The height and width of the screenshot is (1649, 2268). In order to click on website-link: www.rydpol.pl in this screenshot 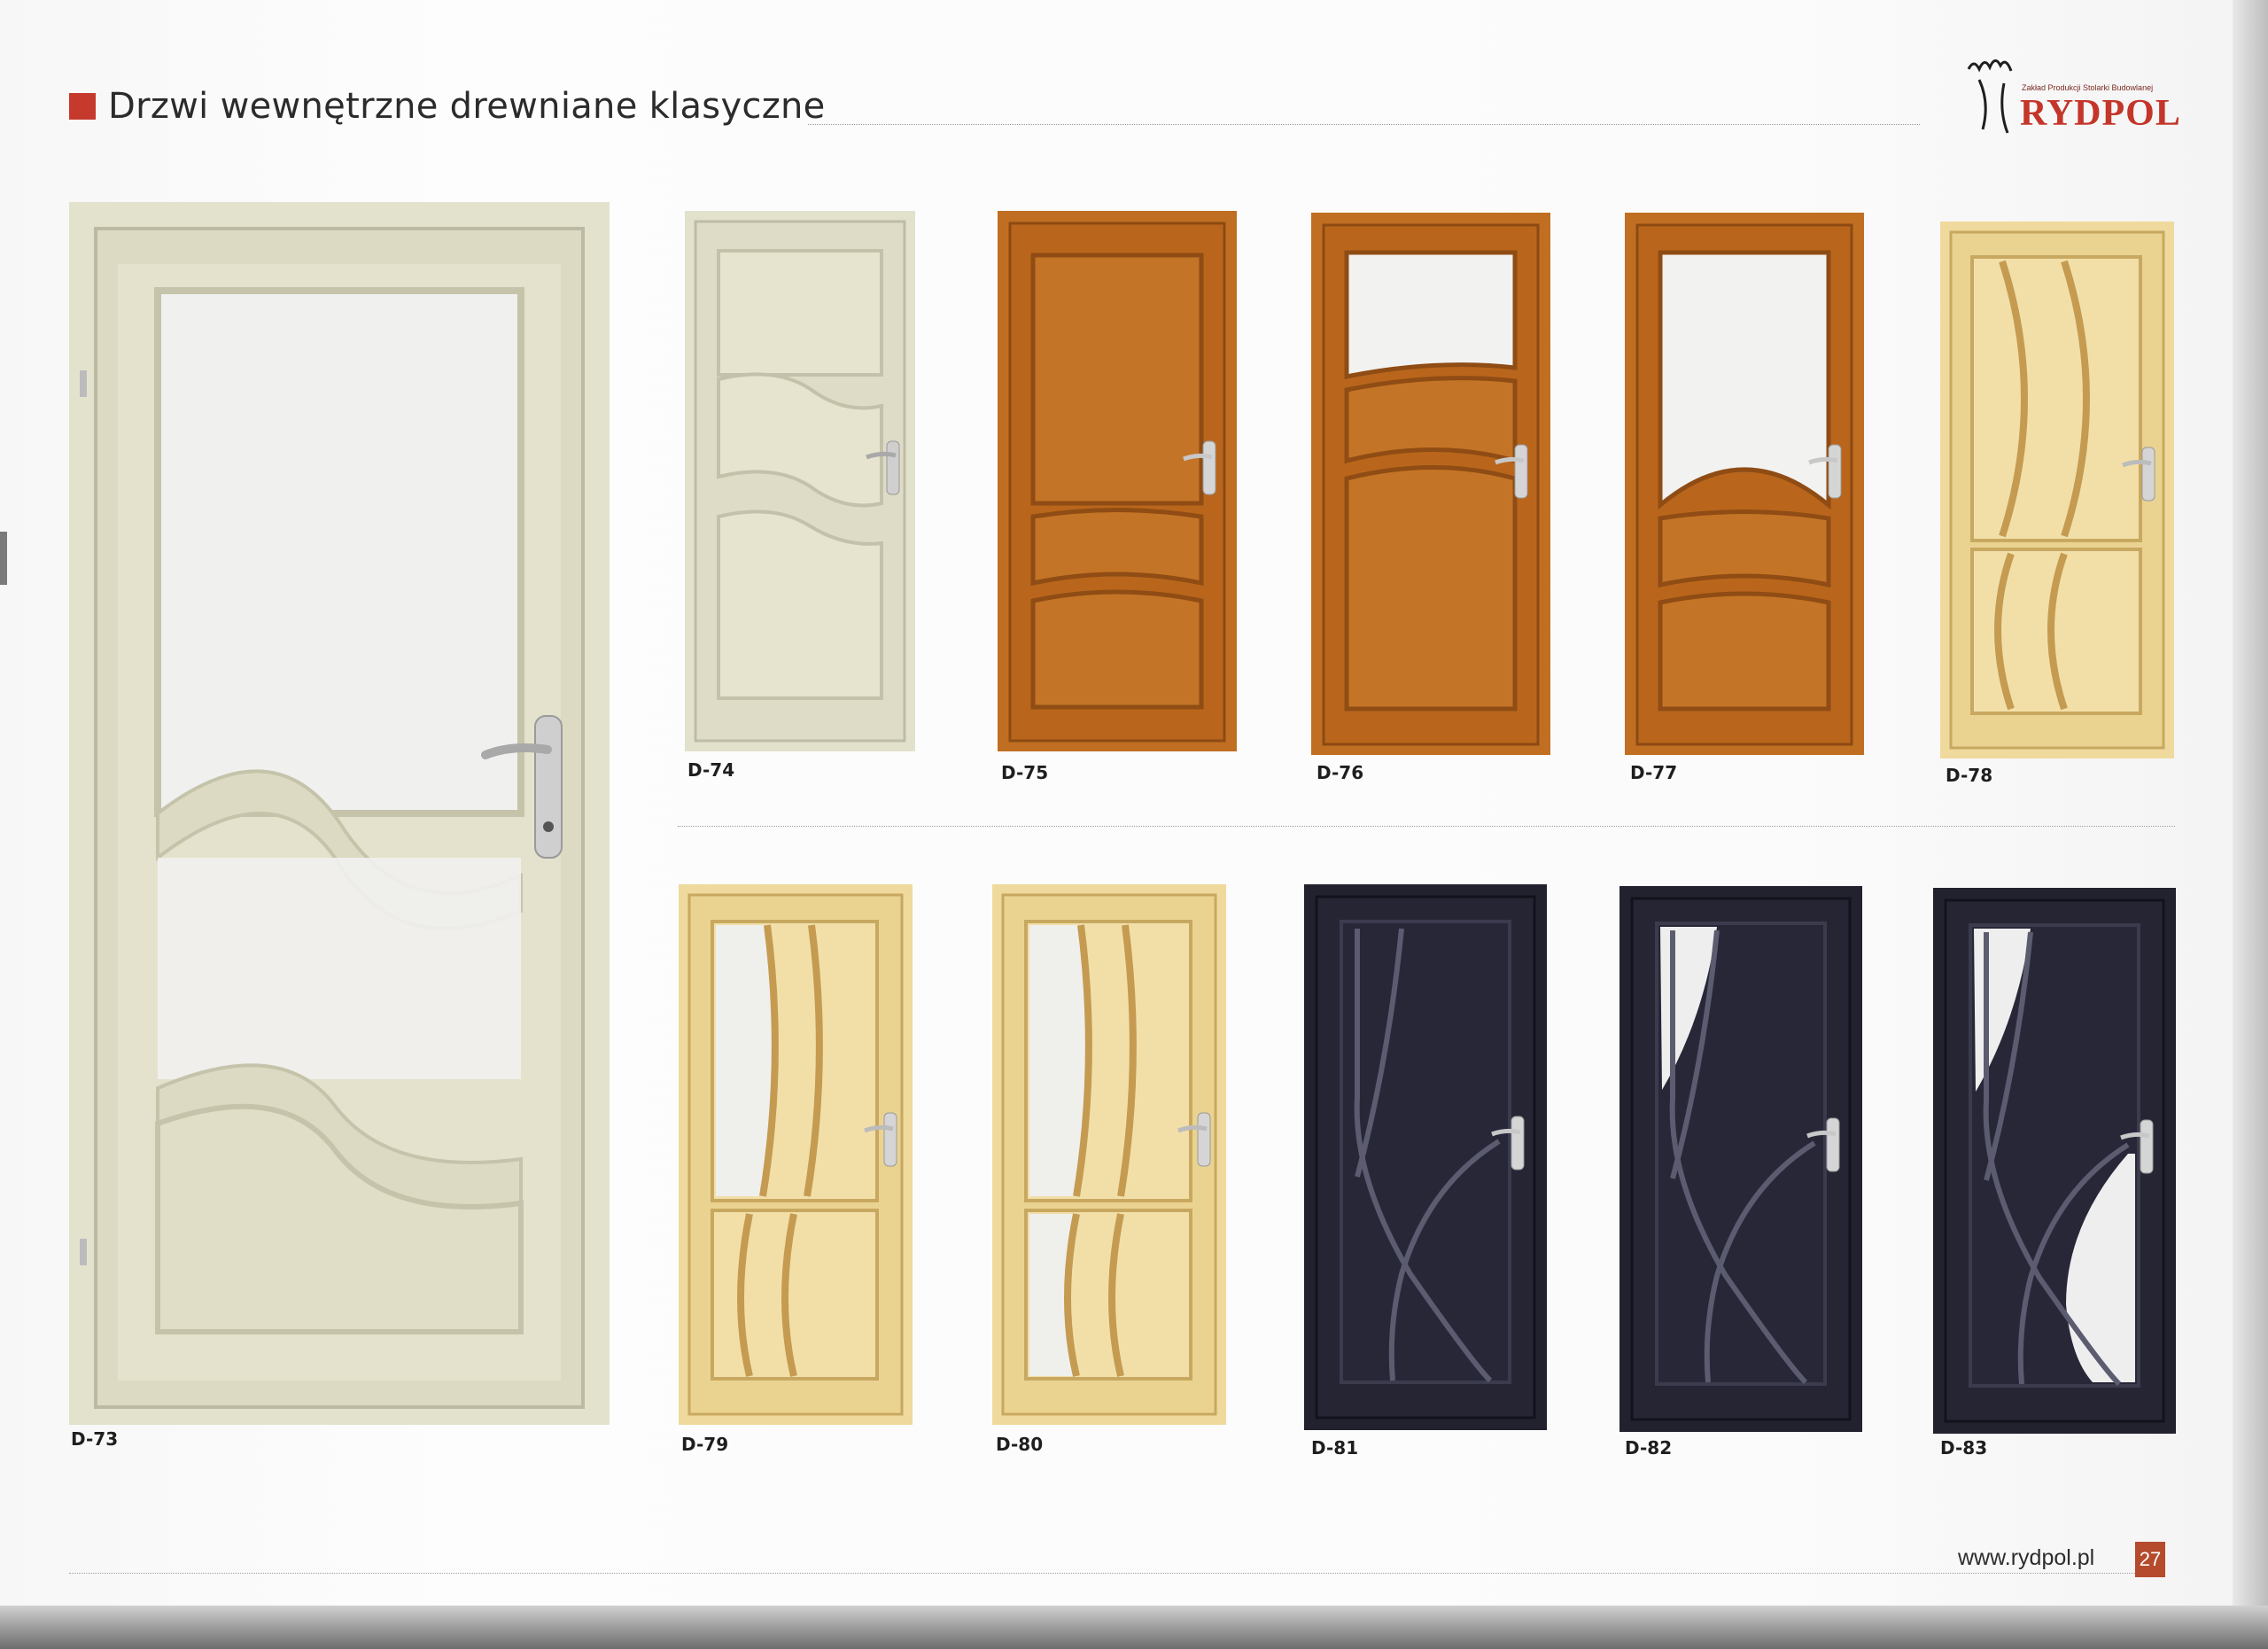, I will do `click(2026, 1558)`.